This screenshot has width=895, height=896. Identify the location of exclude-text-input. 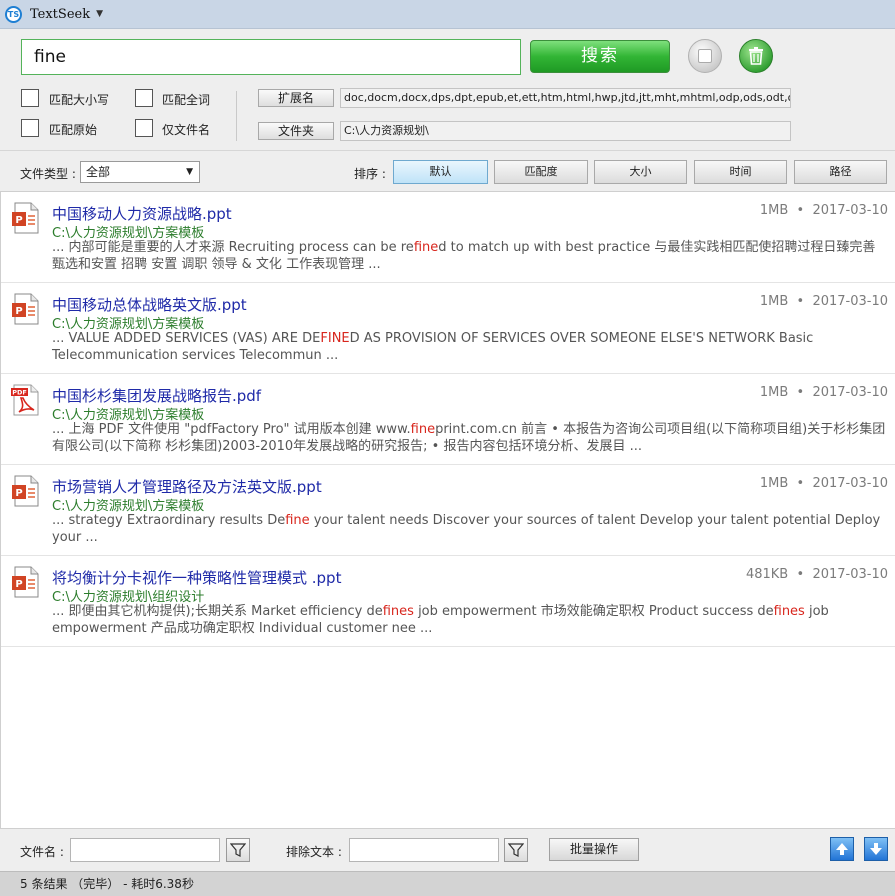
(424, 850).